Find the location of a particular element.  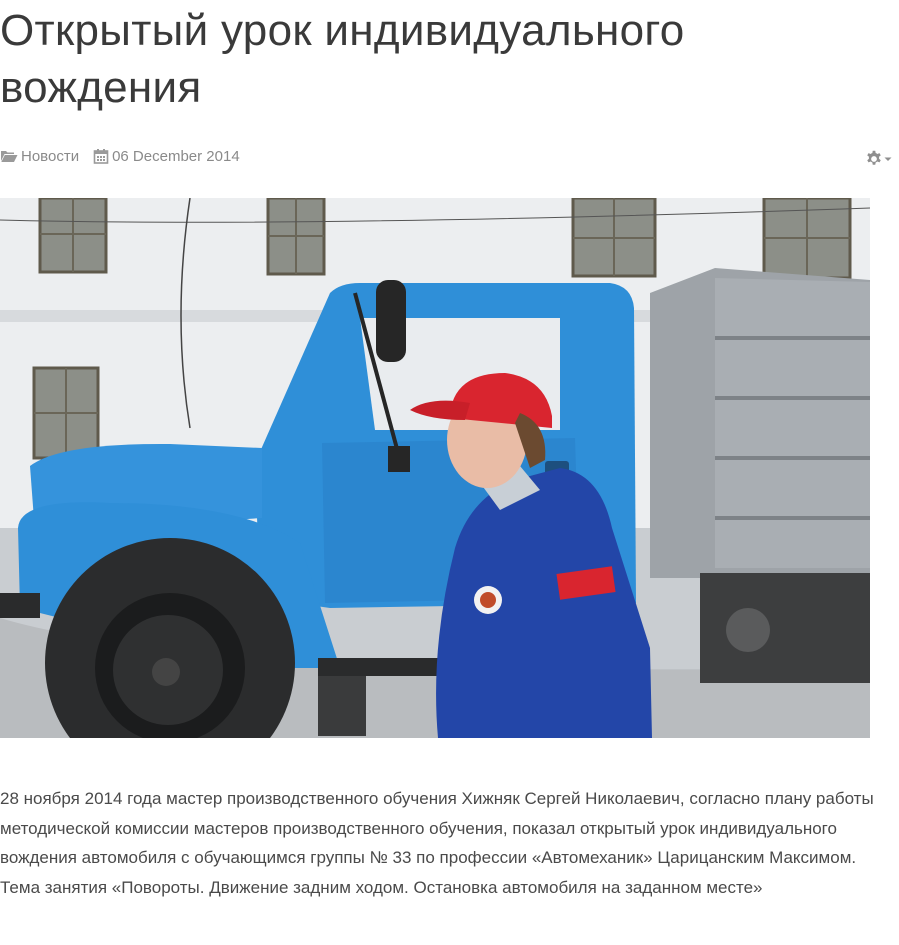

category-label: Новости is located at coordinates (50, 156).